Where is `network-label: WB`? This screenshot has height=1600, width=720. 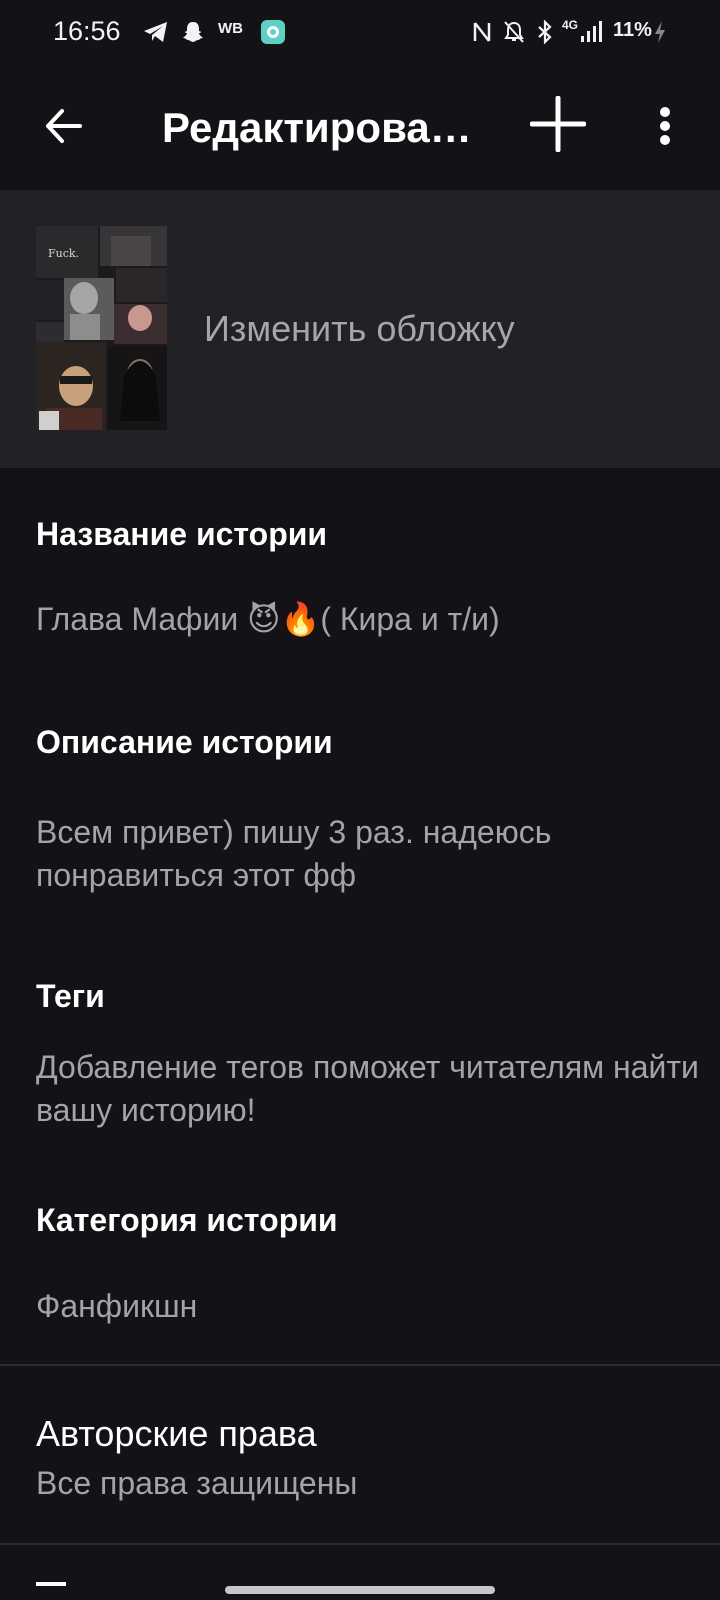
network-label: WB is located at coordinates (230, 28).